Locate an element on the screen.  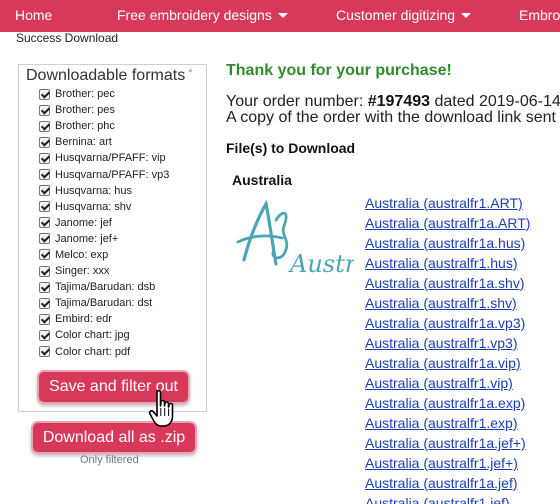
nav-customer-digitizing: Customer digitizing is located at coordinates (404, 15).